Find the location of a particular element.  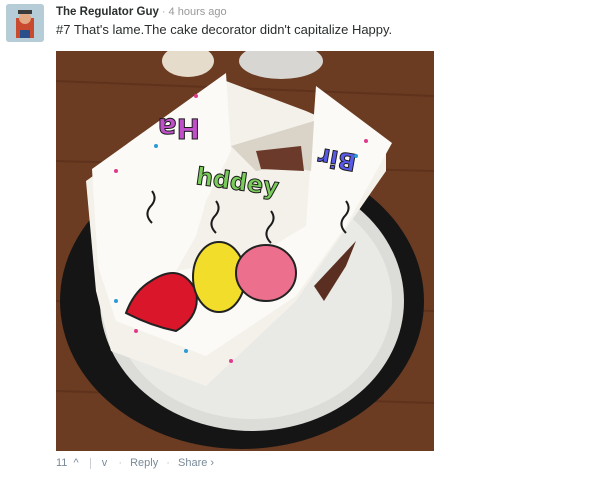

downvote-icon: v is located at coordinates (105, 463).